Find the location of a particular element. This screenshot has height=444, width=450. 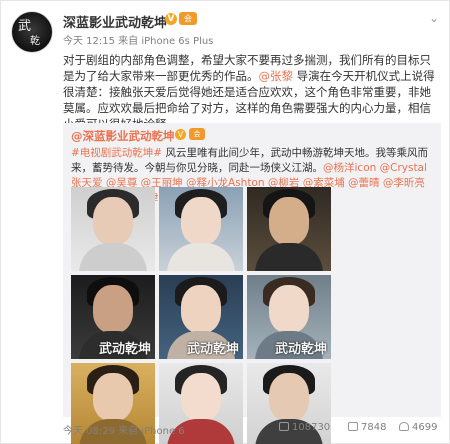

post-meta: 今天 12:15 来自 iPhone 6s Plus is located at coordinates (138, 41).